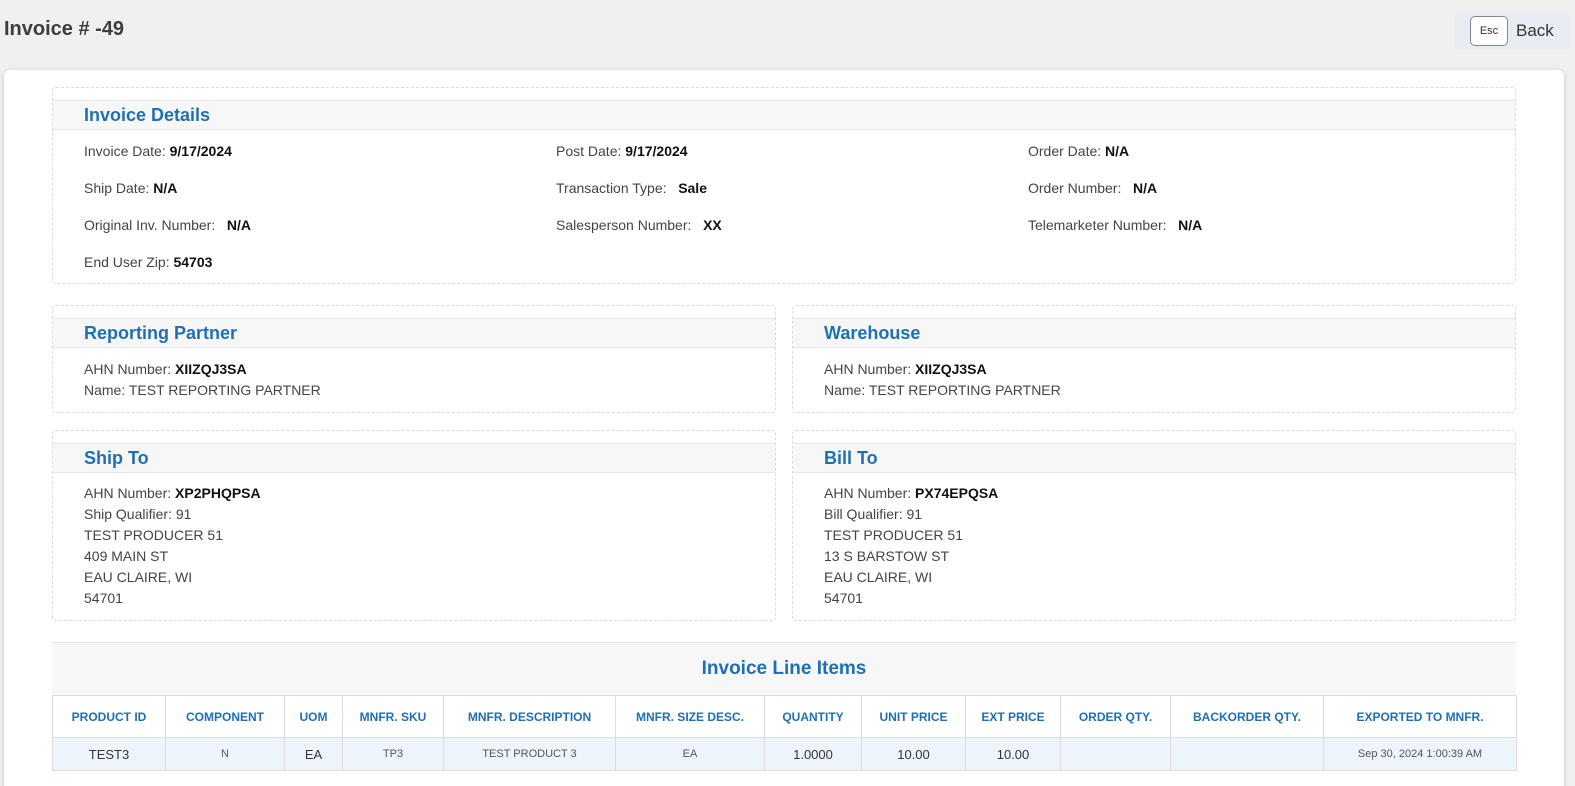  I want to click on warehouse-title: Warehouse, so click(872, 332).